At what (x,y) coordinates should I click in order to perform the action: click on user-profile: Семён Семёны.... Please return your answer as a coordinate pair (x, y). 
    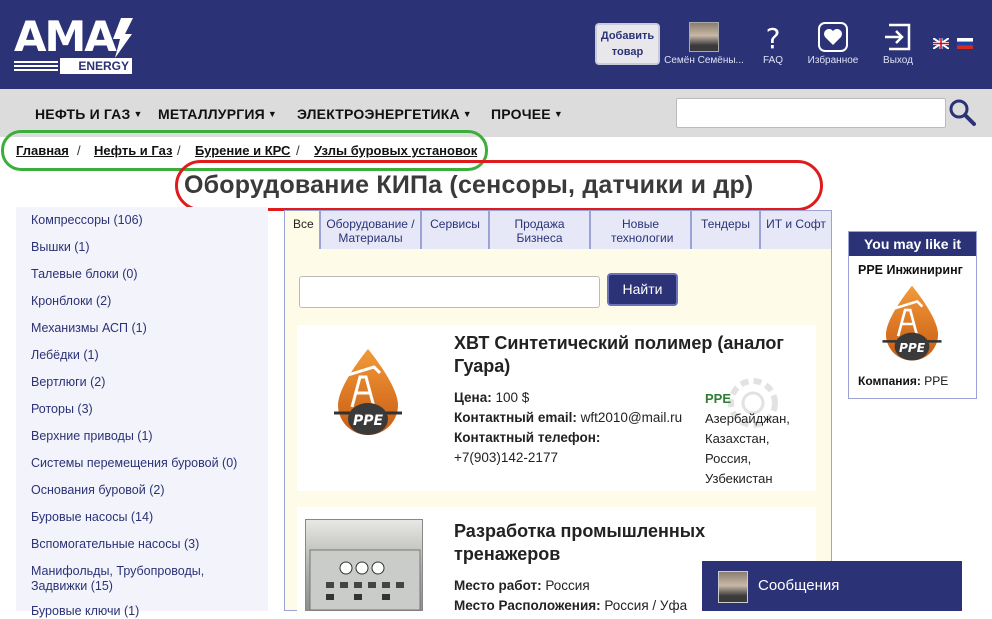
    Looking at the image, I should click on (704, 44).